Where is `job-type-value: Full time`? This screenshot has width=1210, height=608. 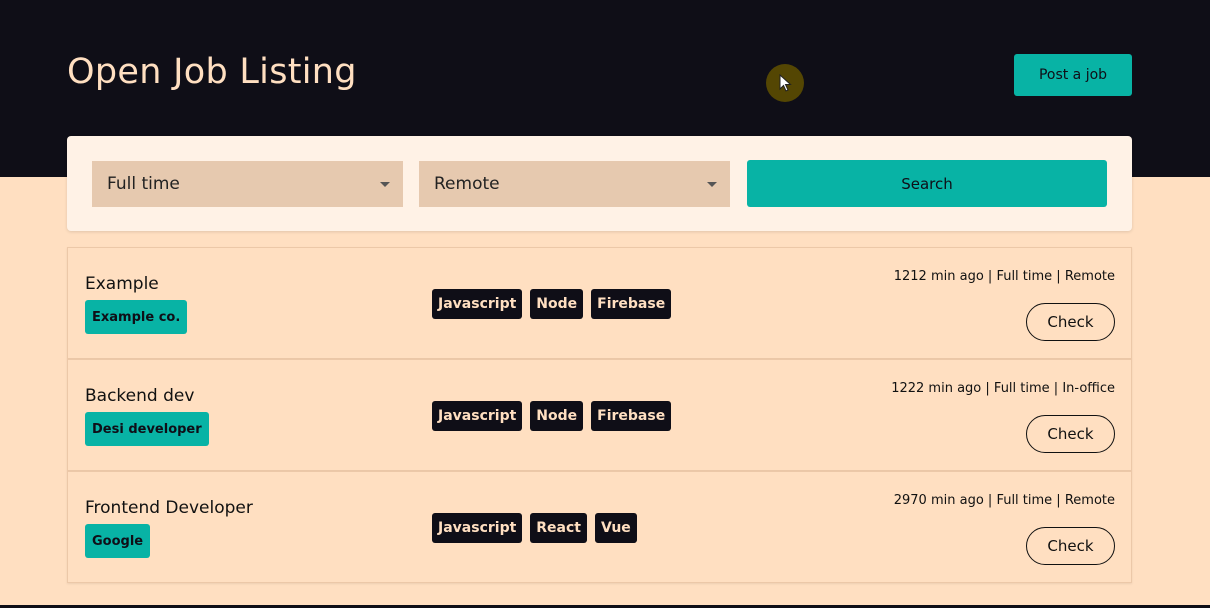
job-type-value: Full time is located at coordinates (143, 184).